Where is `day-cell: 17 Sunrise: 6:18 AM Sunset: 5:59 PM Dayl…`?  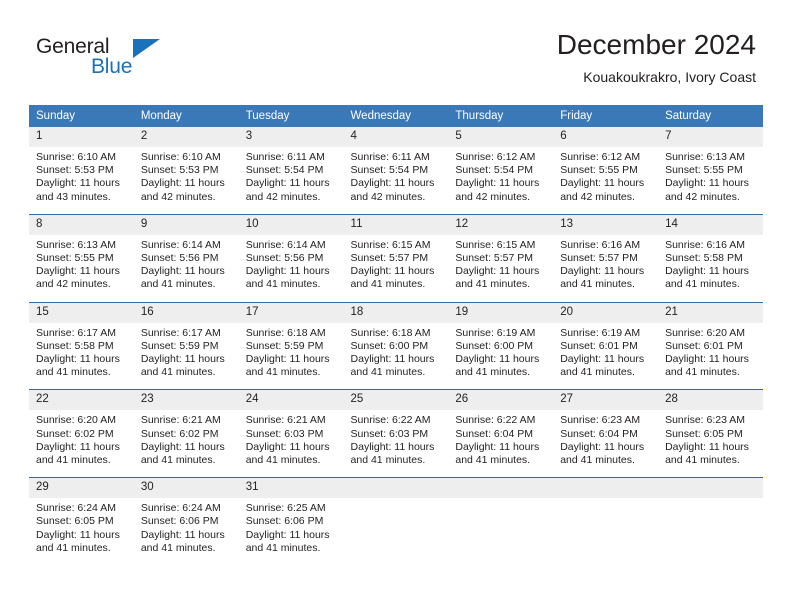
day-cell: 17 Sunrise: 6:18 AM Sunset: 5:59 PM Dayl… is located at coordinates (291, 345).